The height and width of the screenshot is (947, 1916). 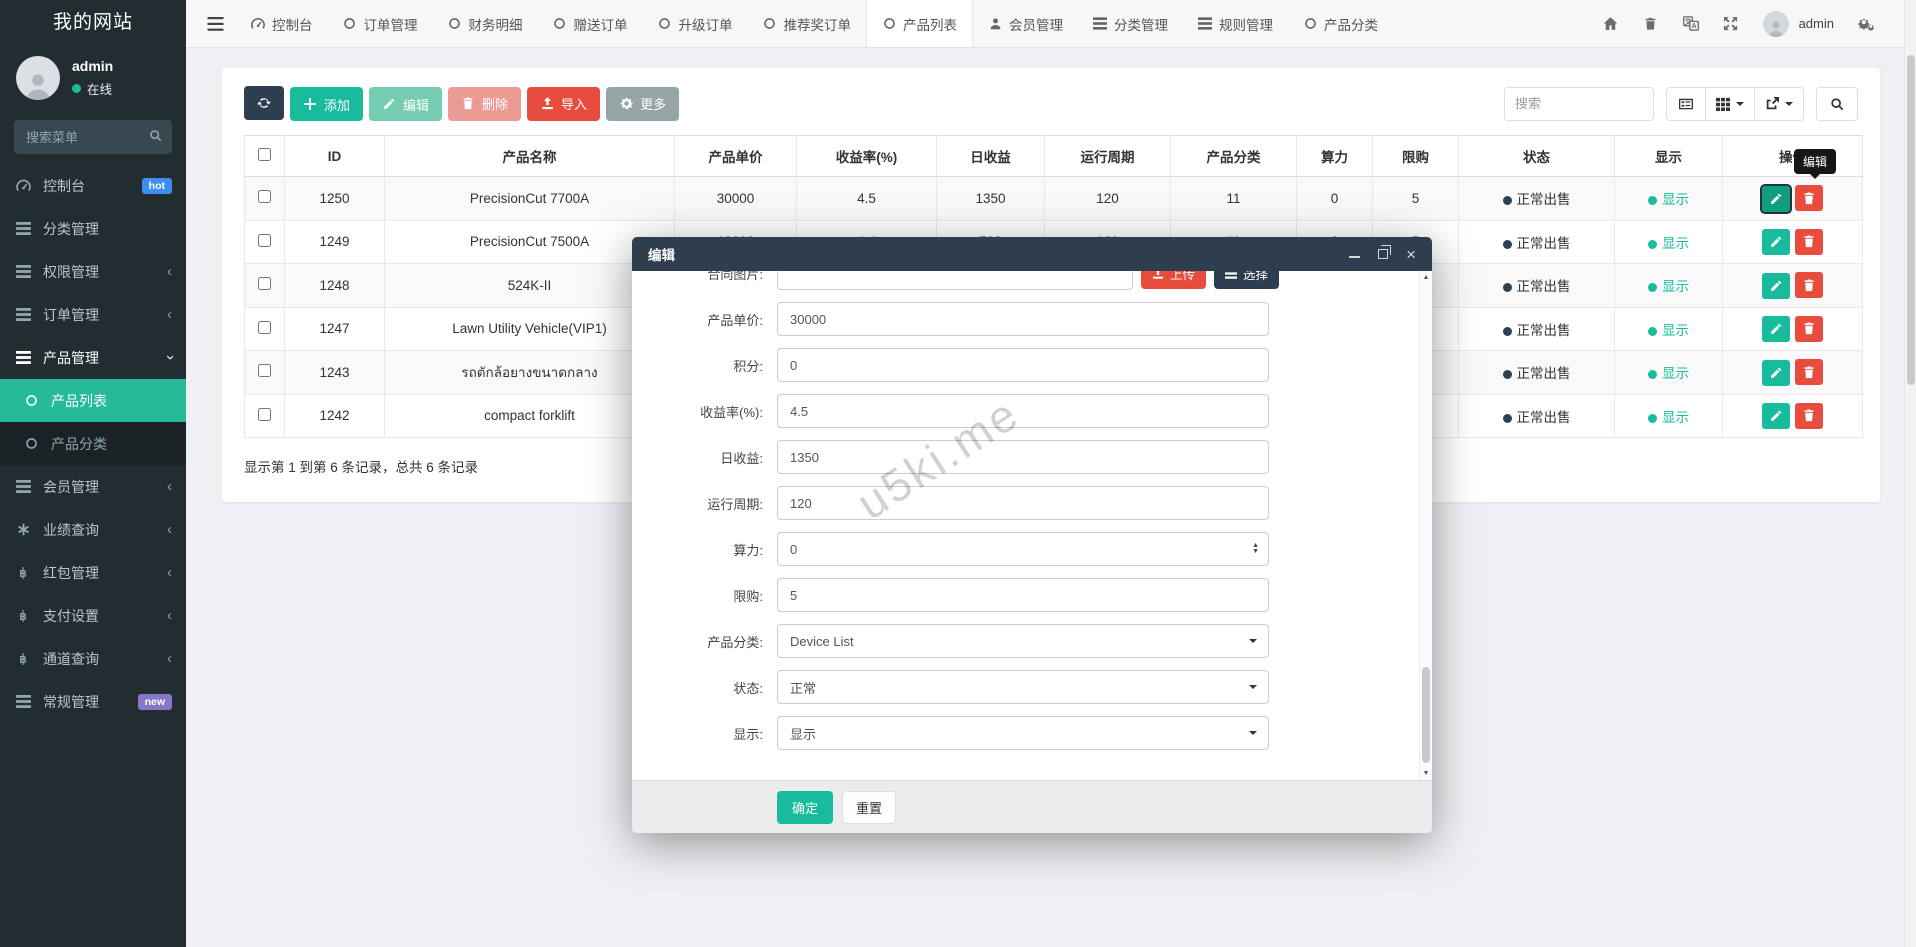 I want to click on home-icon, so click(x=1611, y=23).